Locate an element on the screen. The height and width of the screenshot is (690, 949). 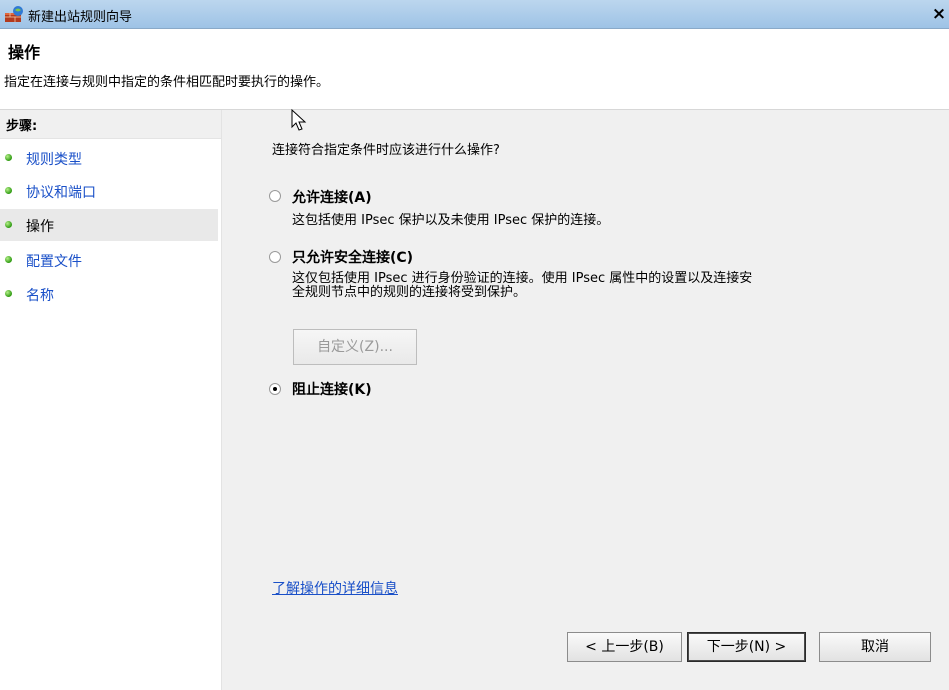
step-name: 名称 is located at coordinates (109, 294).